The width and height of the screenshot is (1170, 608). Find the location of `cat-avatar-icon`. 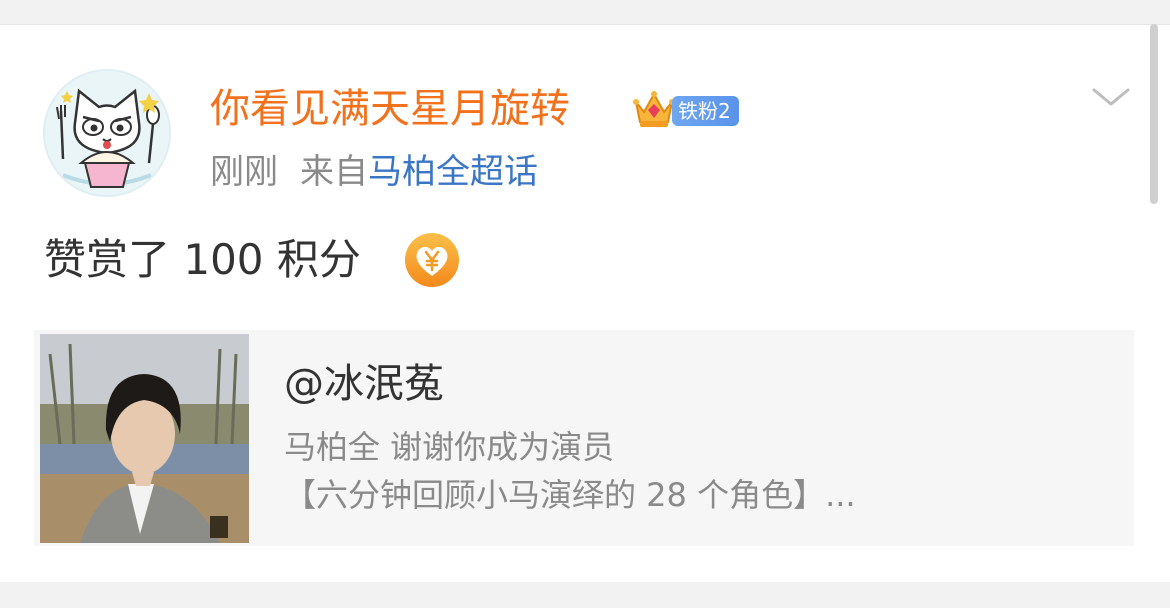

cat-avatar-icon is located at coordinates (107, 133).